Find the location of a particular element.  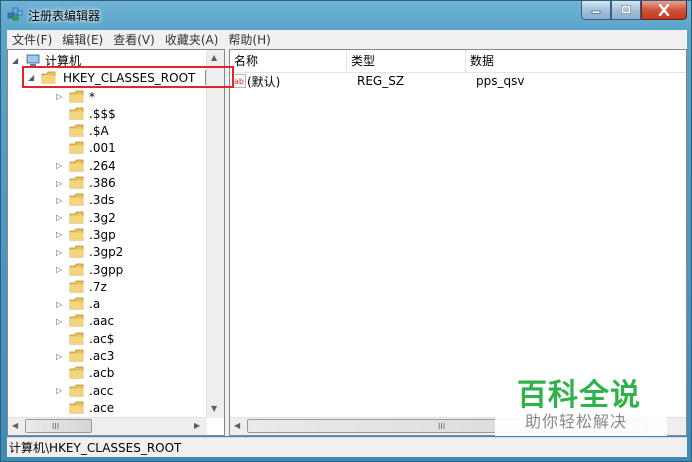

scroll-up-arrow-icon: ▲ is located at coordinates (214, 57).